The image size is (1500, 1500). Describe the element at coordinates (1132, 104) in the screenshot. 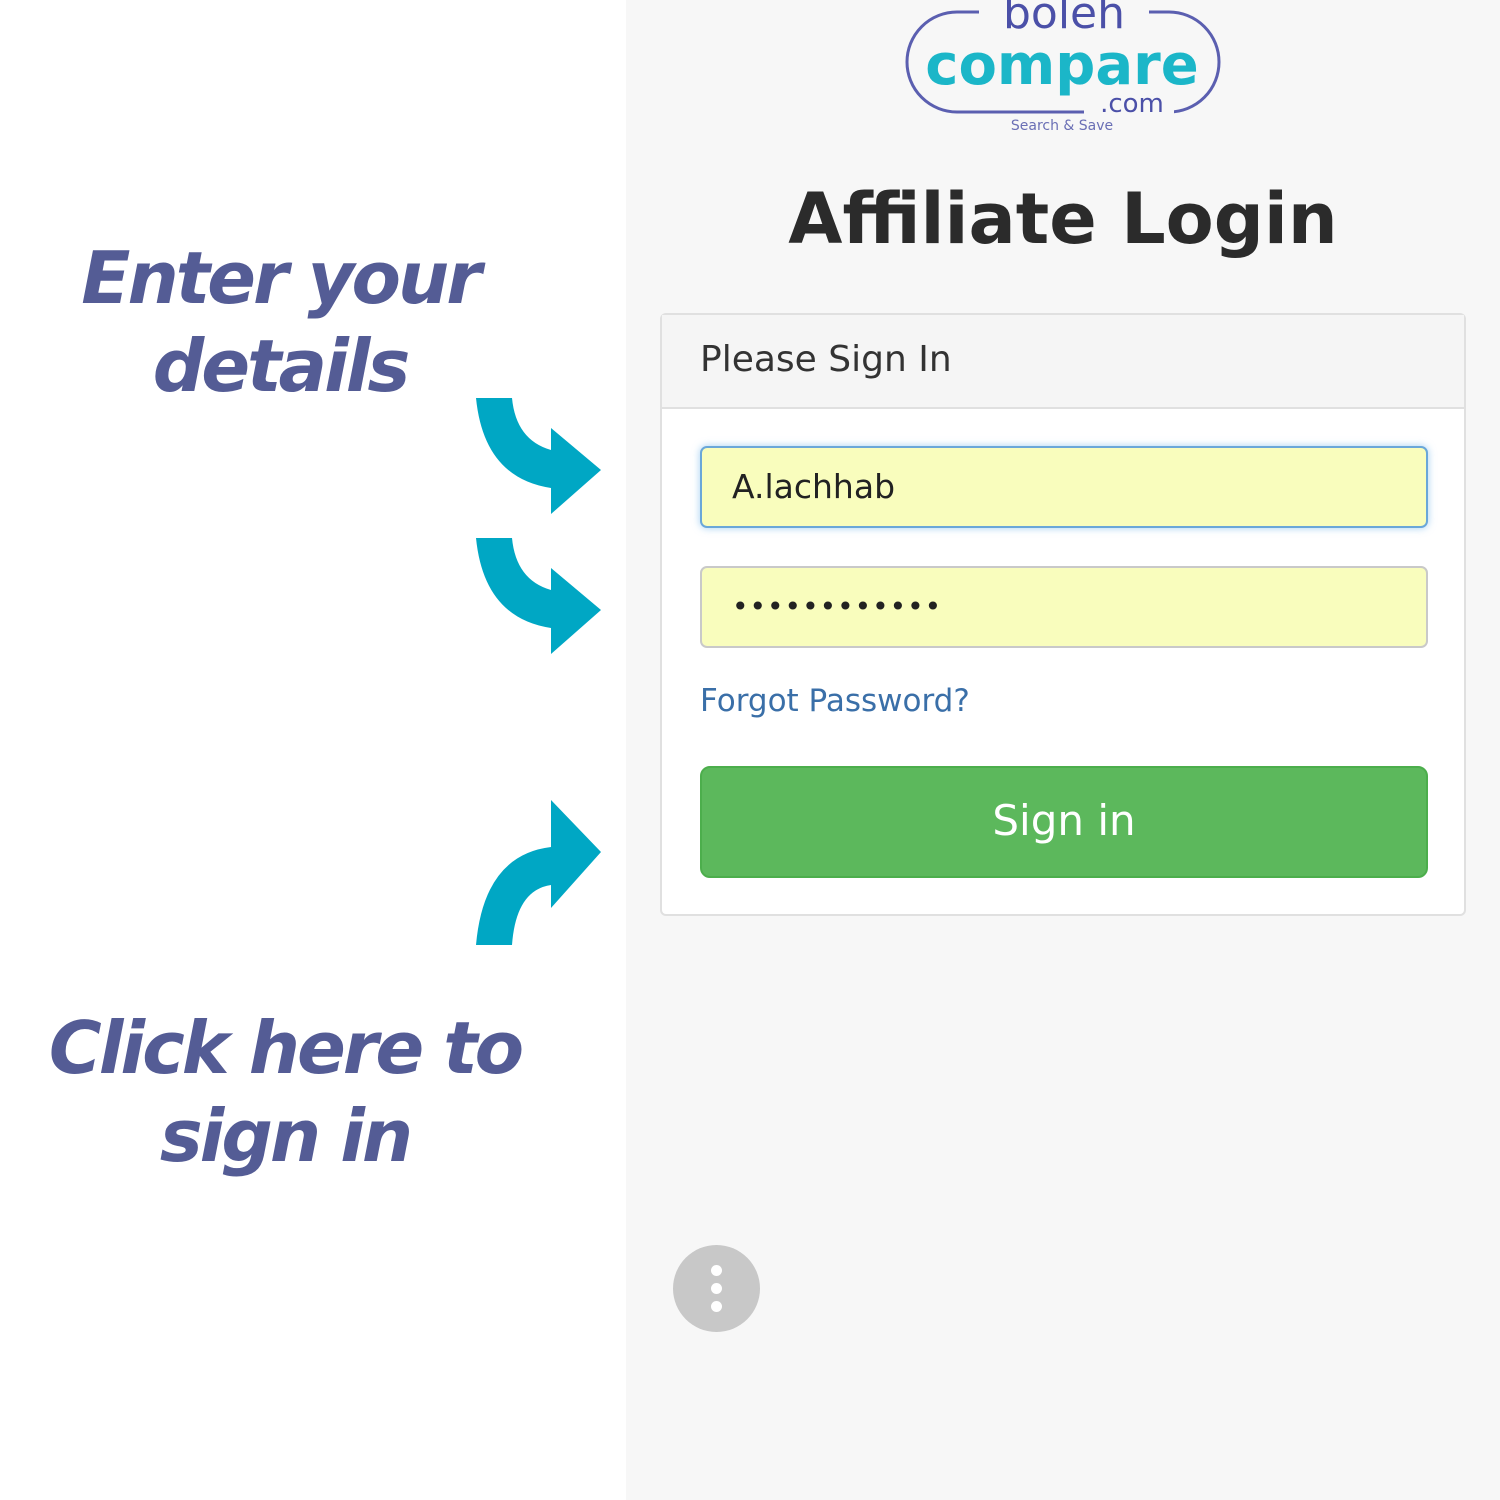

I see `svg-text: .com` at that location.